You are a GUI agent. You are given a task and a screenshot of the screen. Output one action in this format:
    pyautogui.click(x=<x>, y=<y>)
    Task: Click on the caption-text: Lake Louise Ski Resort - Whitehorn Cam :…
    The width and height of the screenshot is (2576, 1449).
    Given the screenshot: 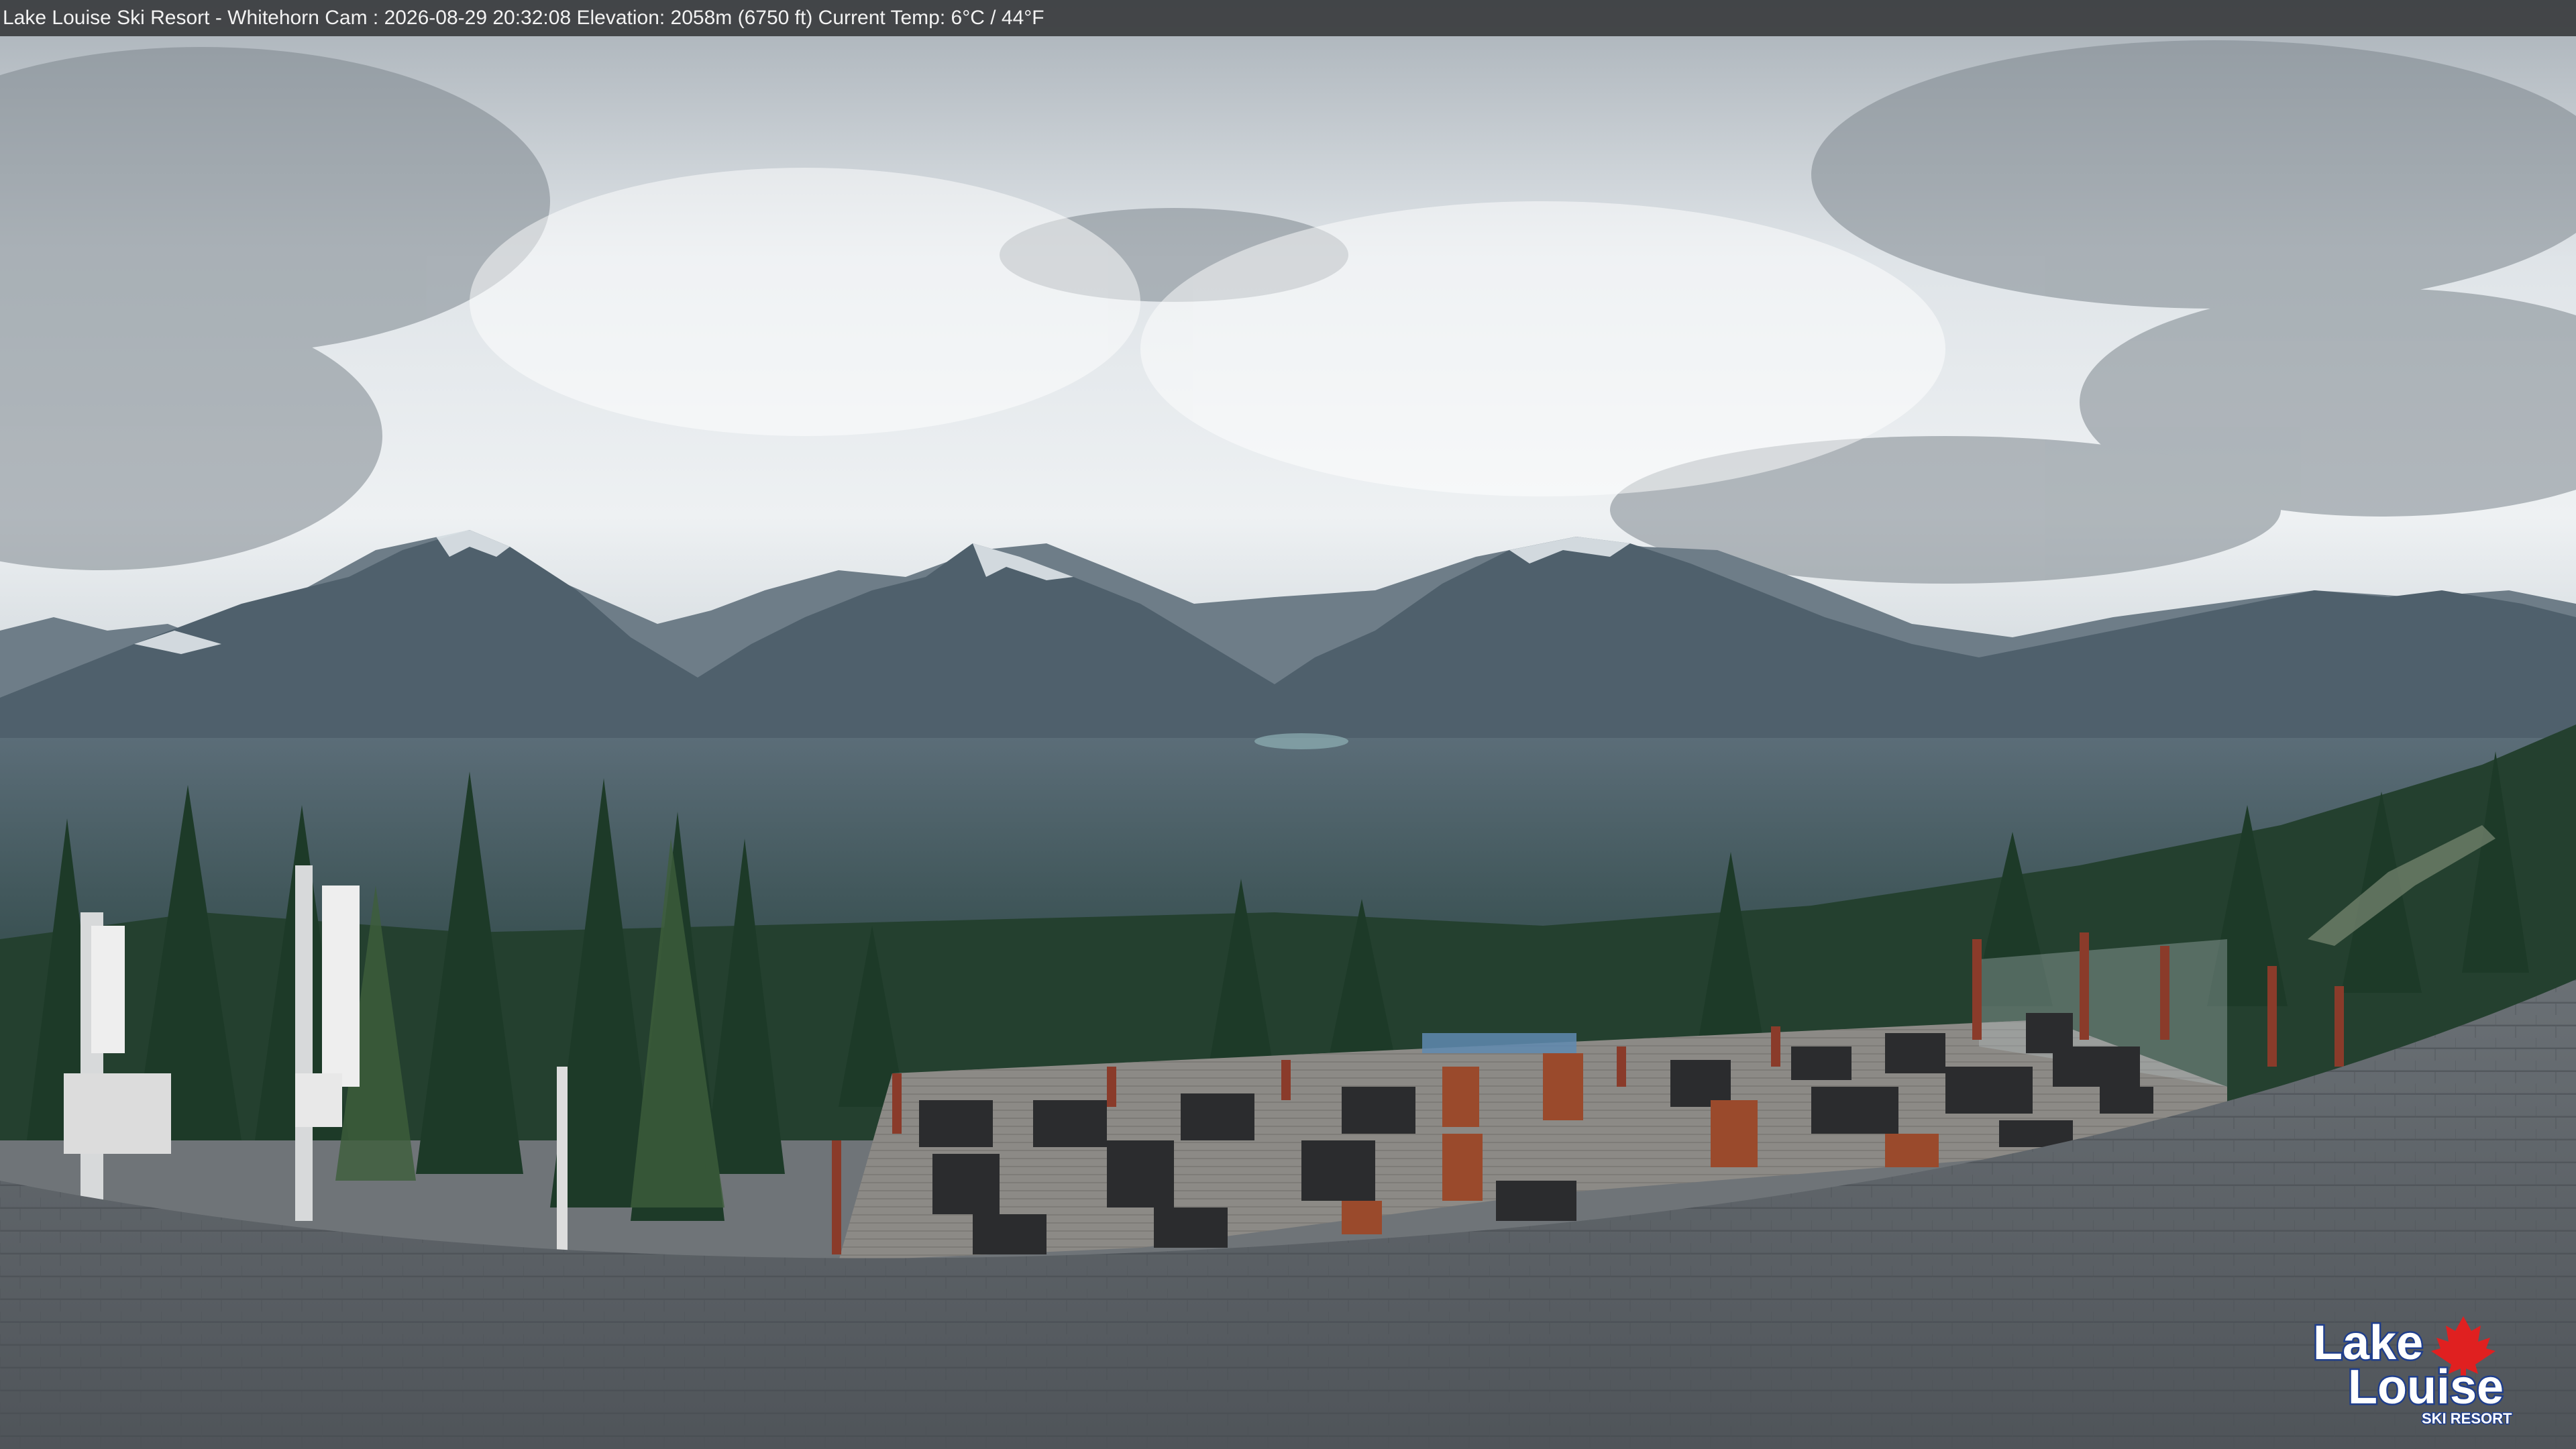 What is the action you would take?
    pyautogui.click(x=523, y=18)
    